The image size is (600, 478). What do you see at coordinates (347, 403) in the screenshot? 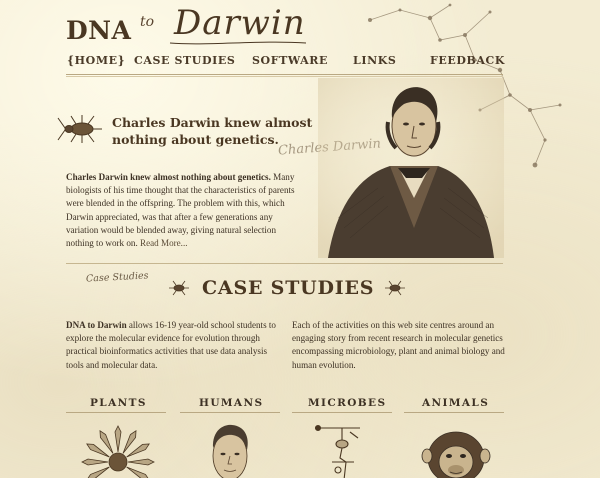
I see `category-microbes: MICROBES` at bounding box center [347, 403].